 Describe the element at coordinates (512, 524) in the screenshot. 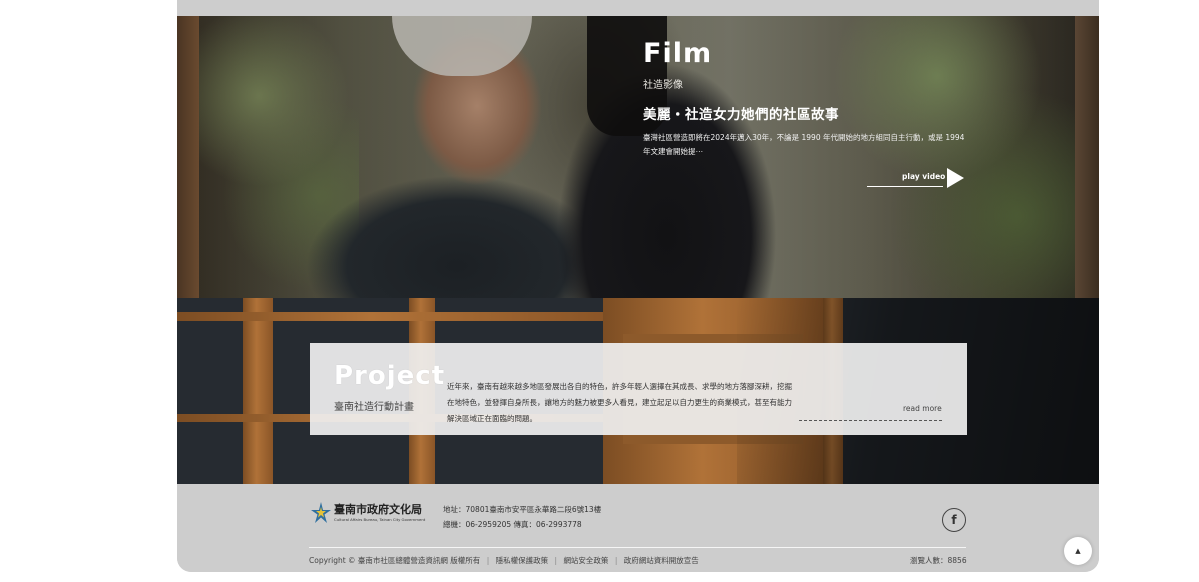

I see `phone-fax-text: 總機：06-2959205 傳真：06-2993778` at that location.